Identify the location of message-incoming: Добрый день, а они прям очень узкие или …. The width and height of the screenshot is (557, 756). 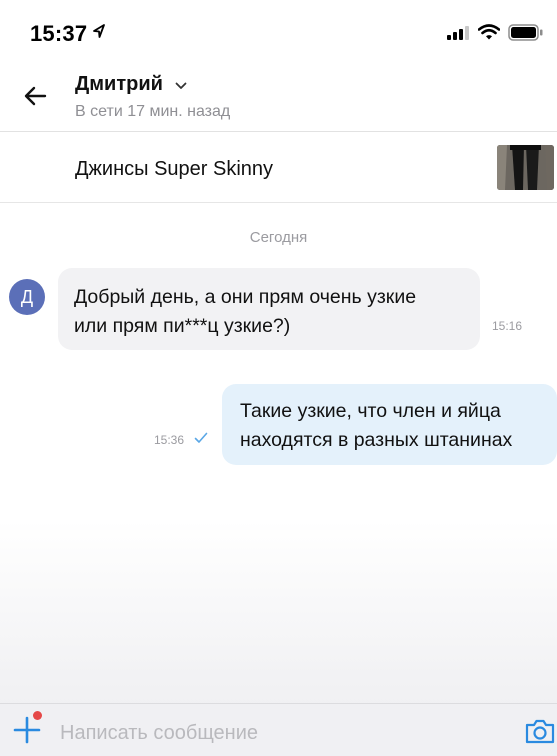
(290, 309).